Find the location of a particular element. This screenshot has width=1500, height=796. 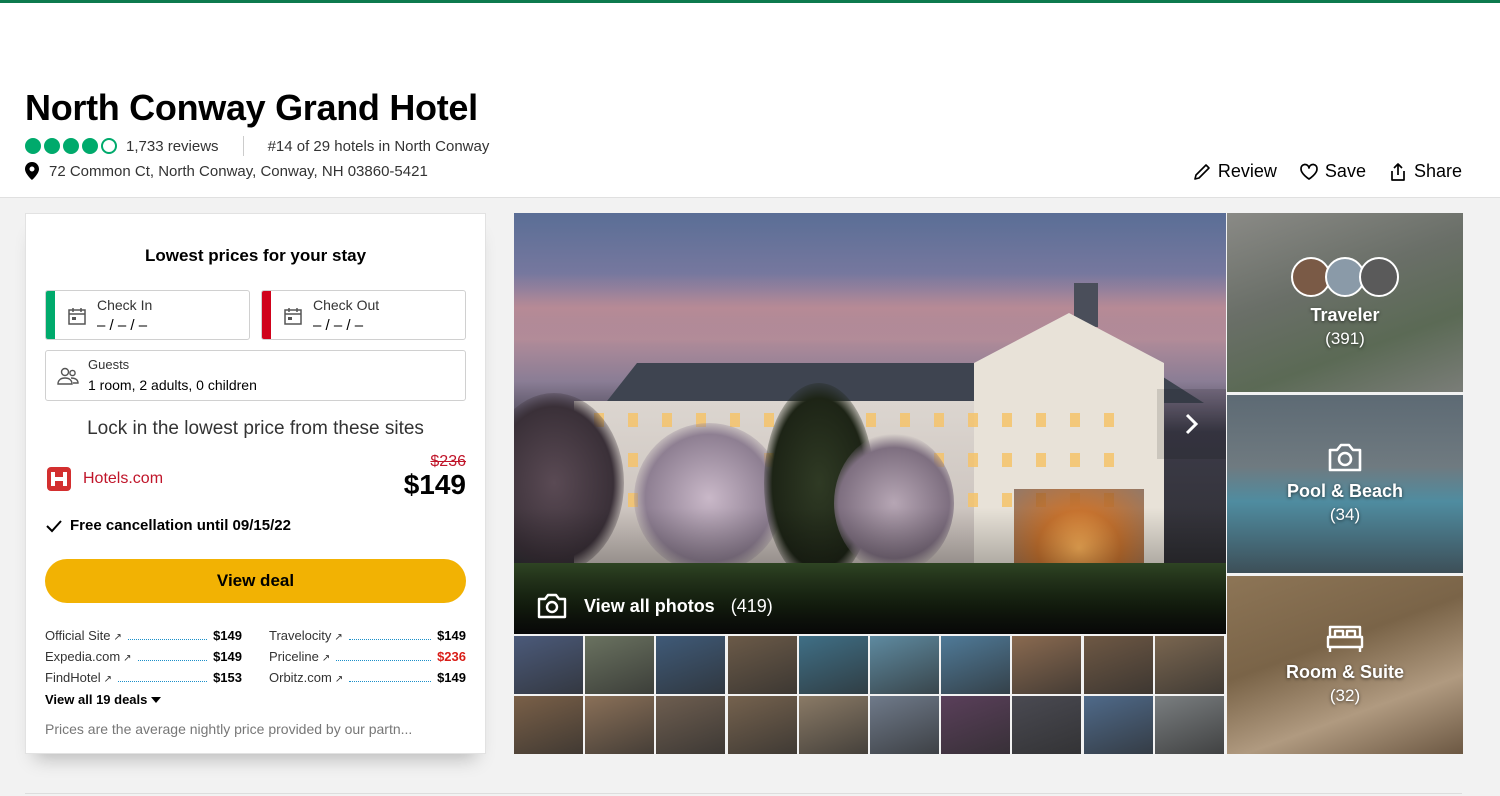

view-all-deals-link: View all 19 deals is located at coordinates (103, 699).